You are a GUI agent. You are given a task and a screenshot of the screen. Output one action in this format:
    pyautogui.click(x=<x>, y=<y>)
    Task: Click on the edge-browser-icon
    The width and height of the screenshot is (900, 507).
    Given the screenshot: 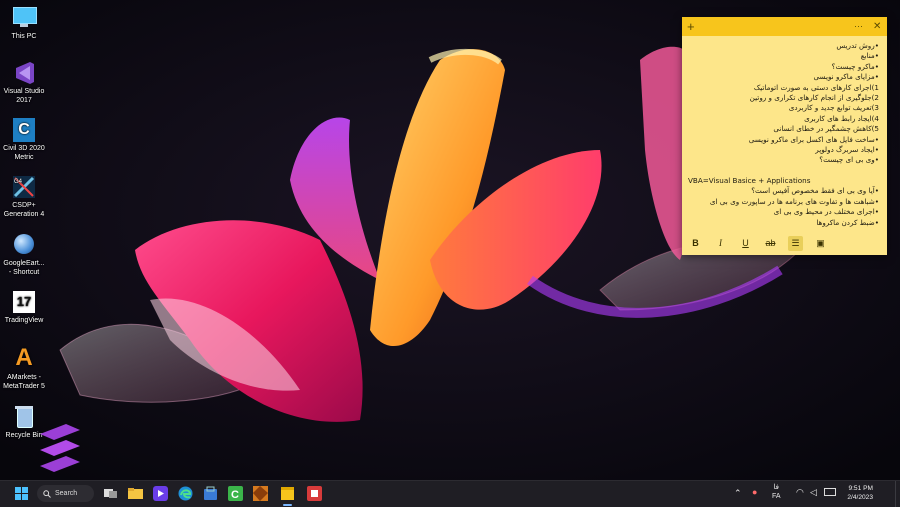 What is the action you would take?
    pyautogui.click(x=185, y=493)
    